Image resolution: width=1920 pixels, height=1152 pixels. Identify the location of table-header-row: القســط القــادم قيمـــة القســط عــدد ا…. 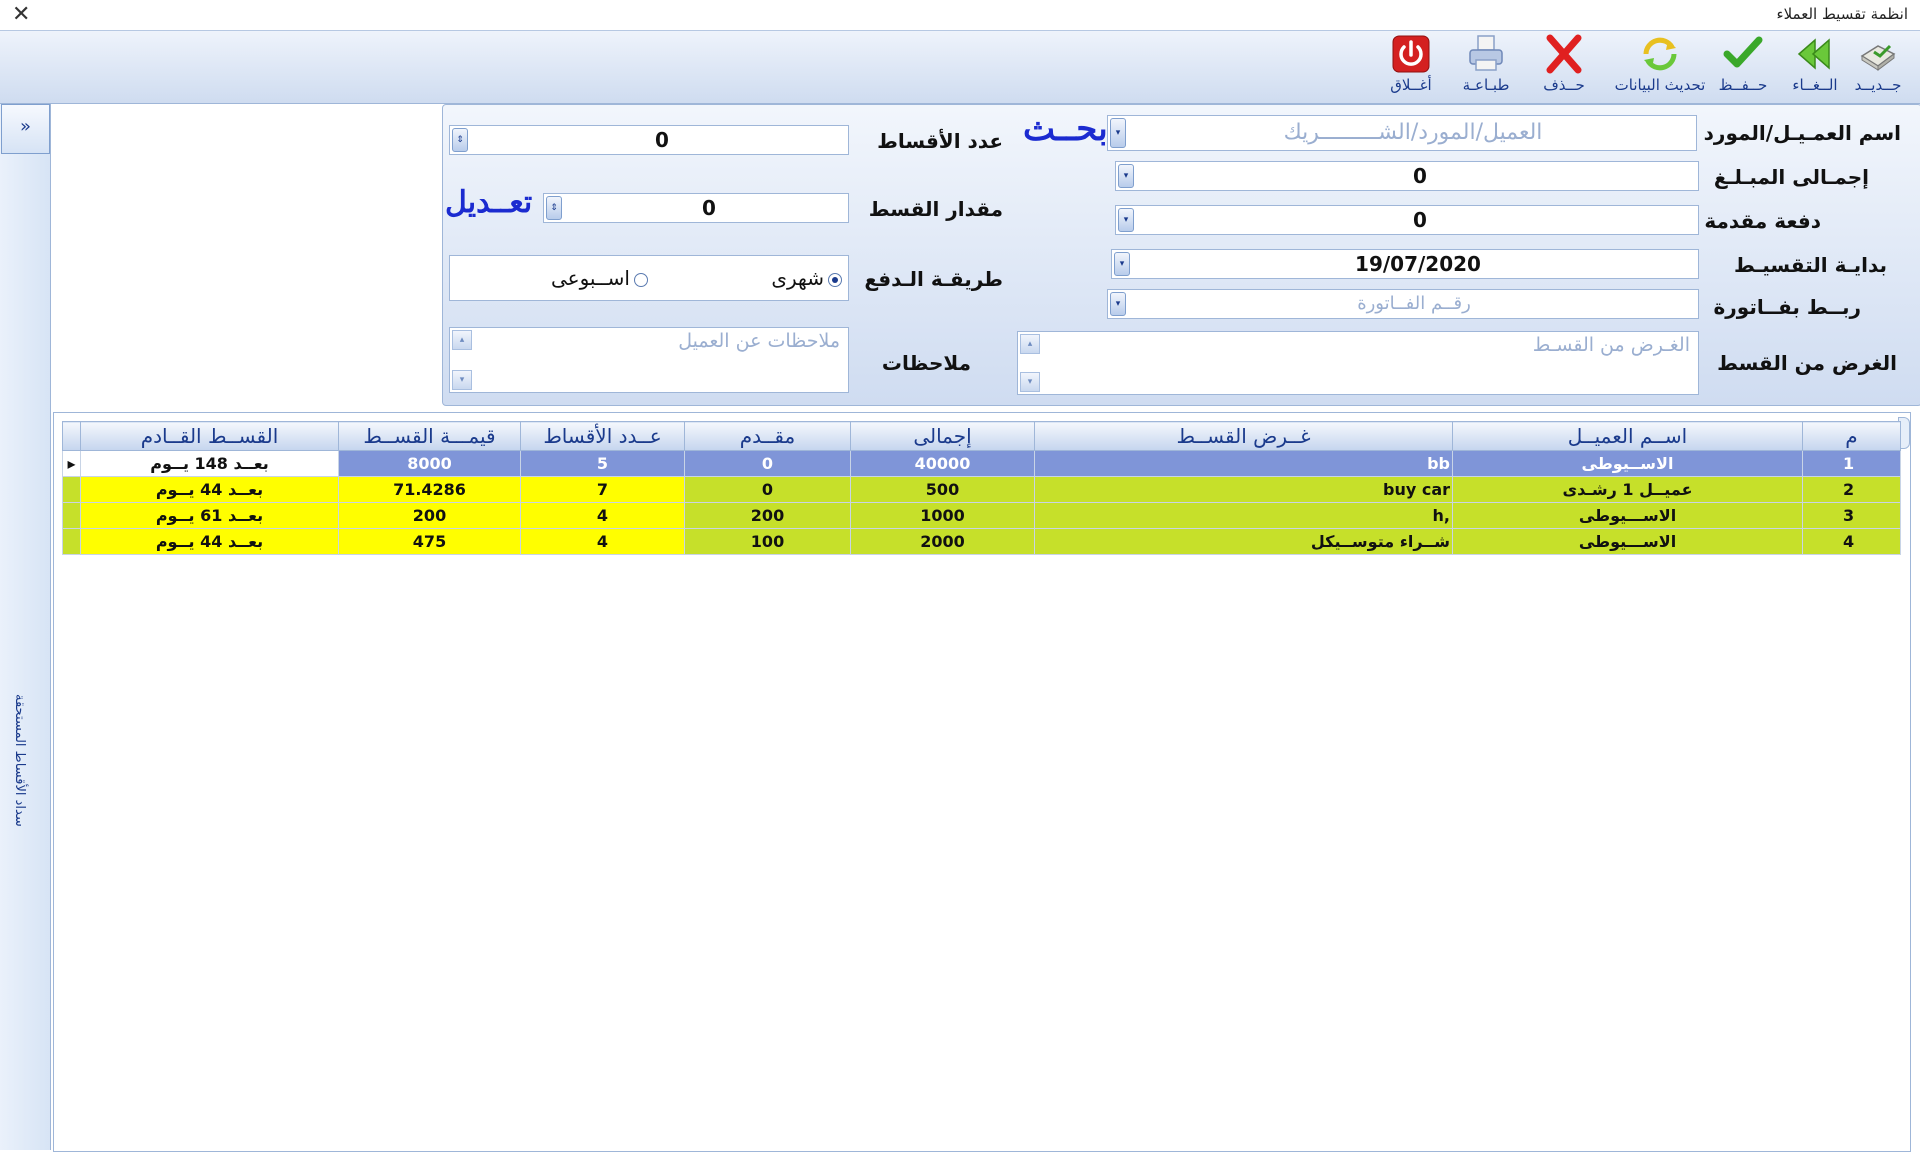
(981, 436).